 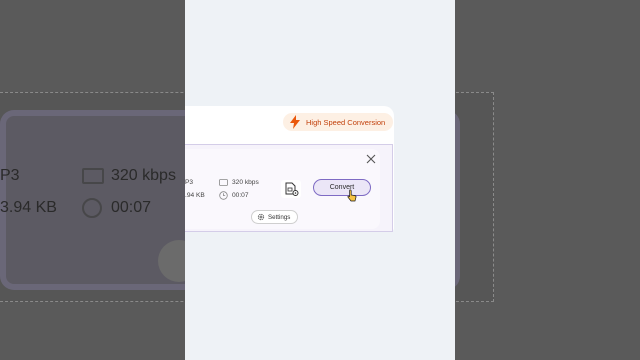 What do you see at coordinates (352, 195) in the screenshot?
I see `cursor-icon` at bounding box center [352, 195].